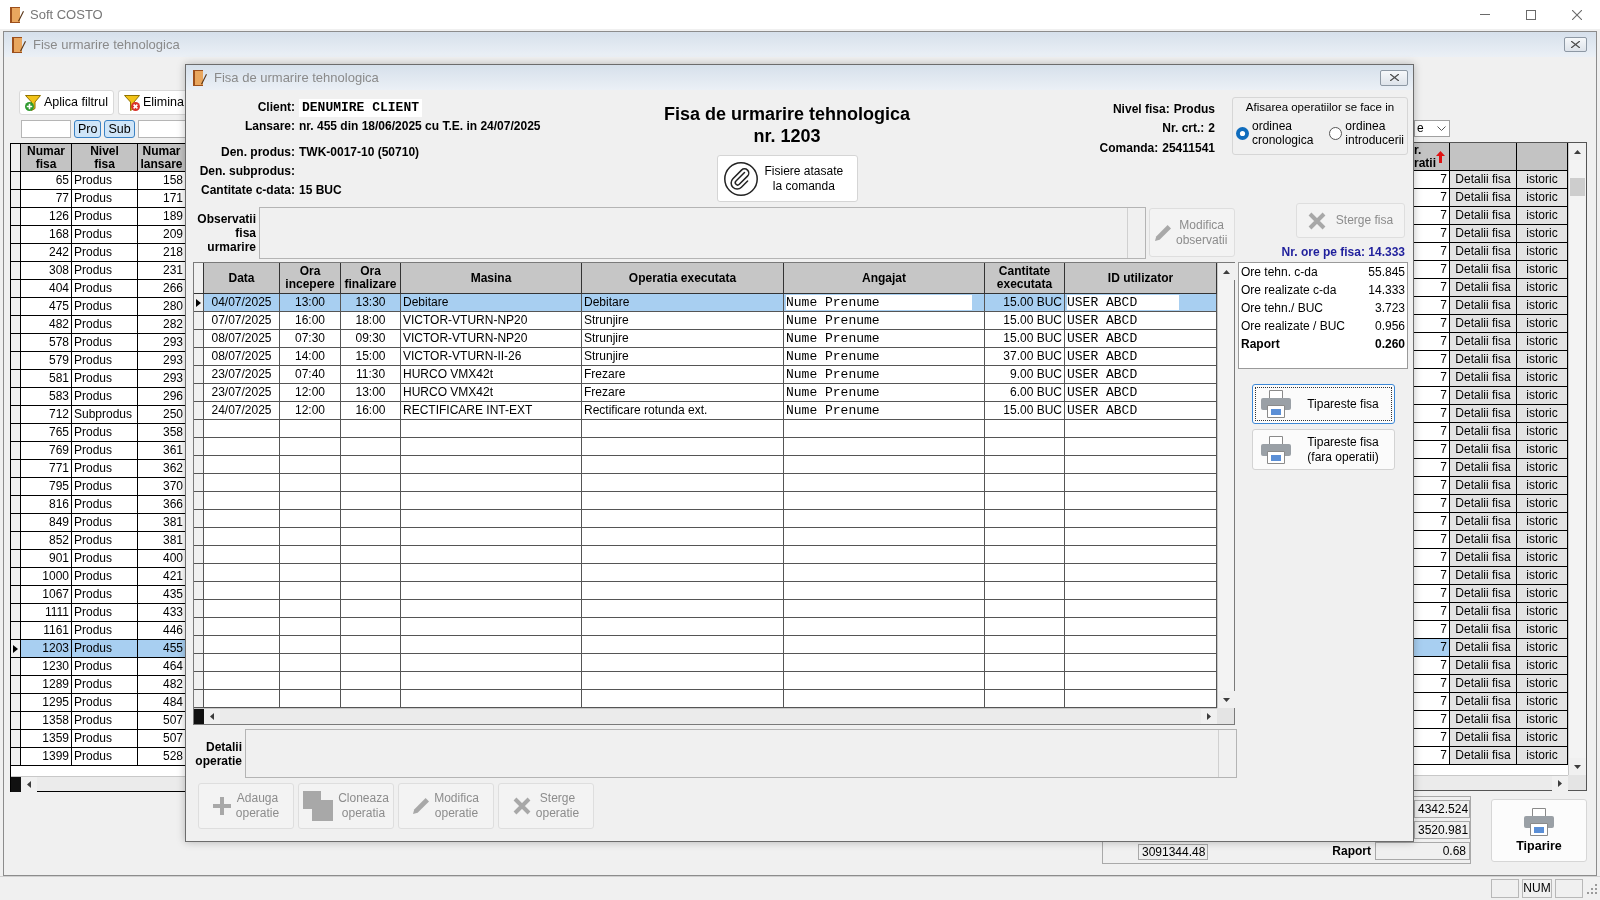 The image size is (1600, 900). What do you see at coordinates (98, 289) in the screenshot?
I see `table-row: 404 Produs 266` at bounding box center [98, 289].